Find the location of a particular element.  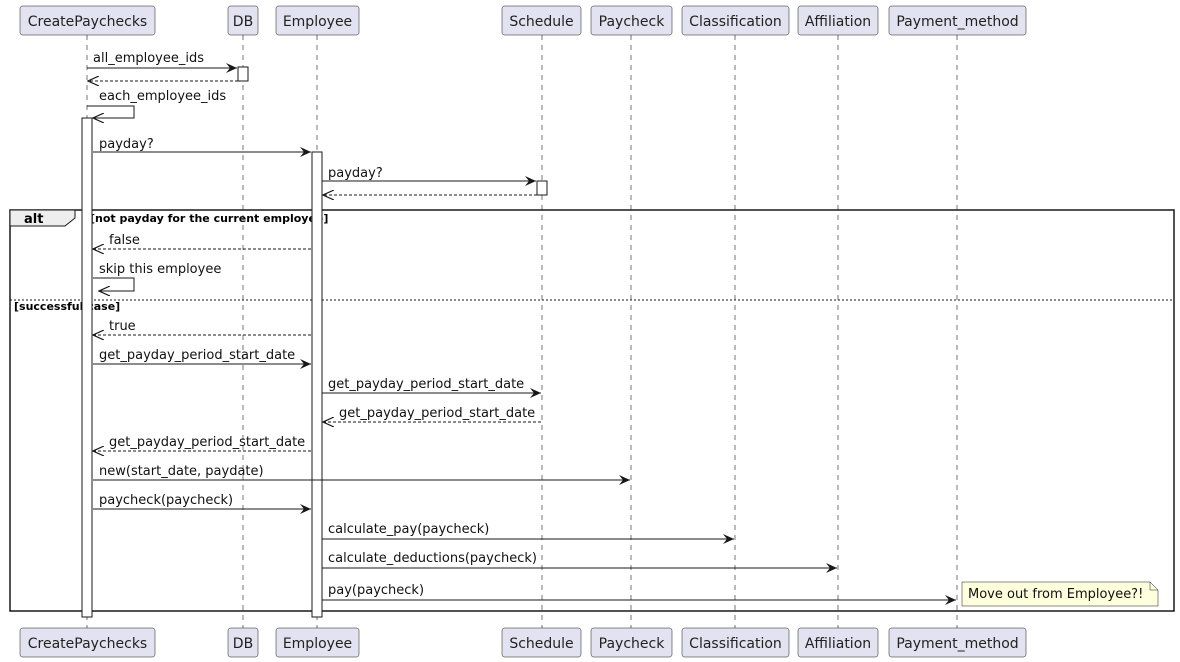

participant-affiliation-top: Affiliation is located at coordinates (838, 20).